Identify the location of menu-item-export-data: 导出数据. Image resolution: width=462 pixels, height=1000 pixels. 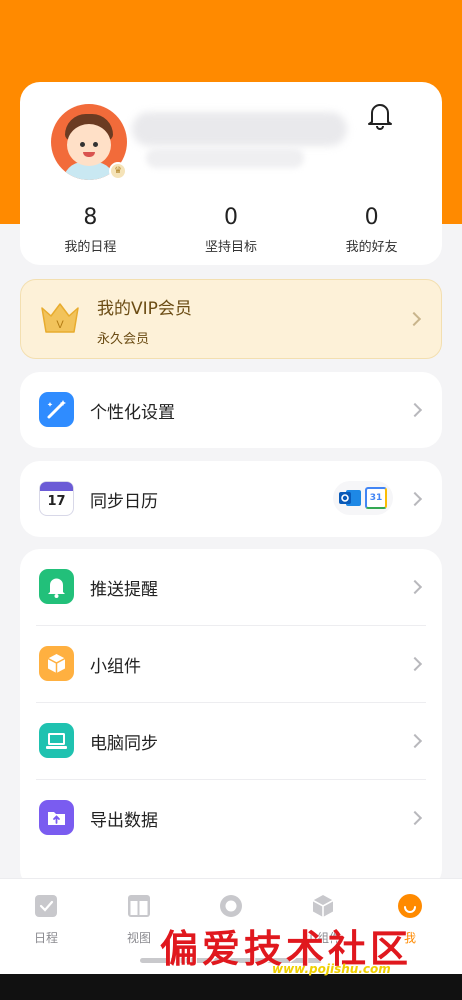
(231, 818).